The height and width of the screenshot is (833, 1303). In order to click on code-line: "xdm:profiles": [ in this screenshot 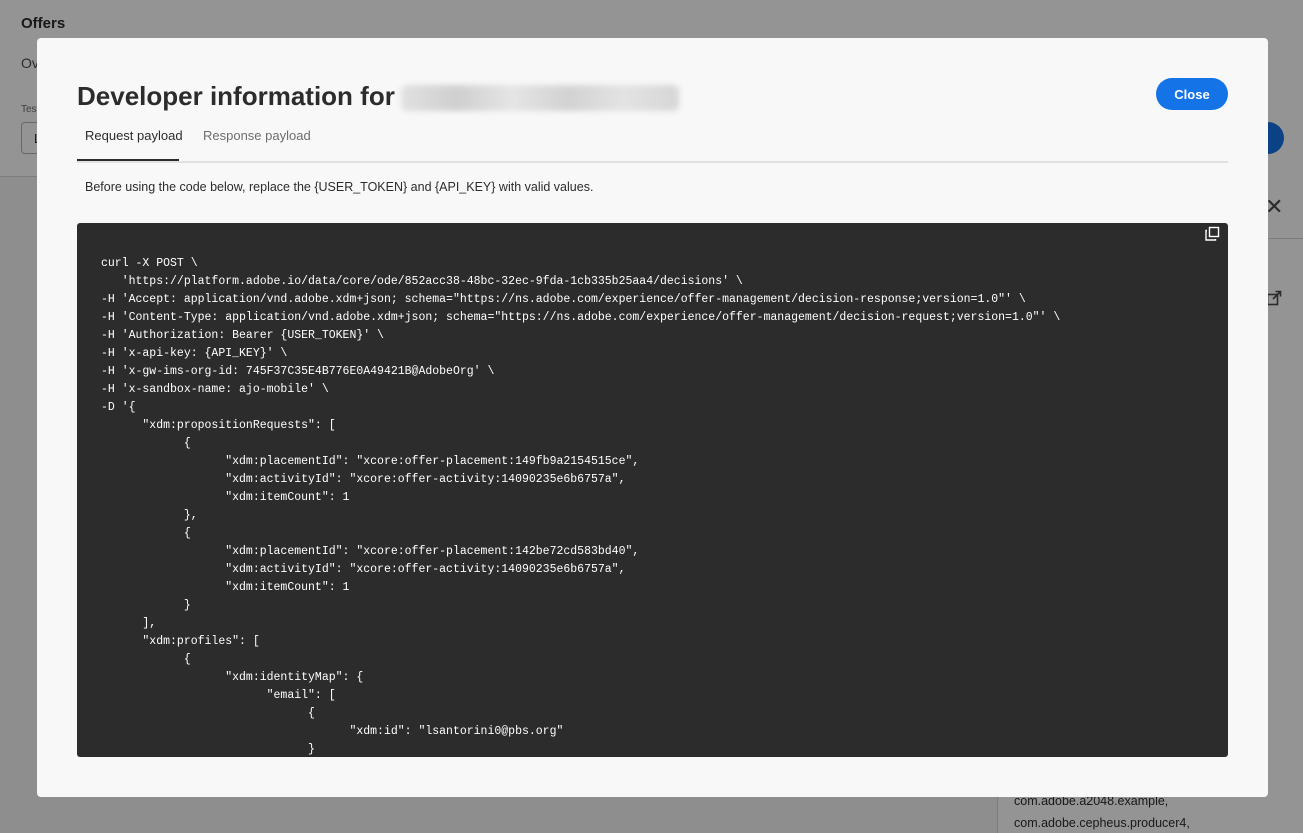, I will do `click(180, 641)`.